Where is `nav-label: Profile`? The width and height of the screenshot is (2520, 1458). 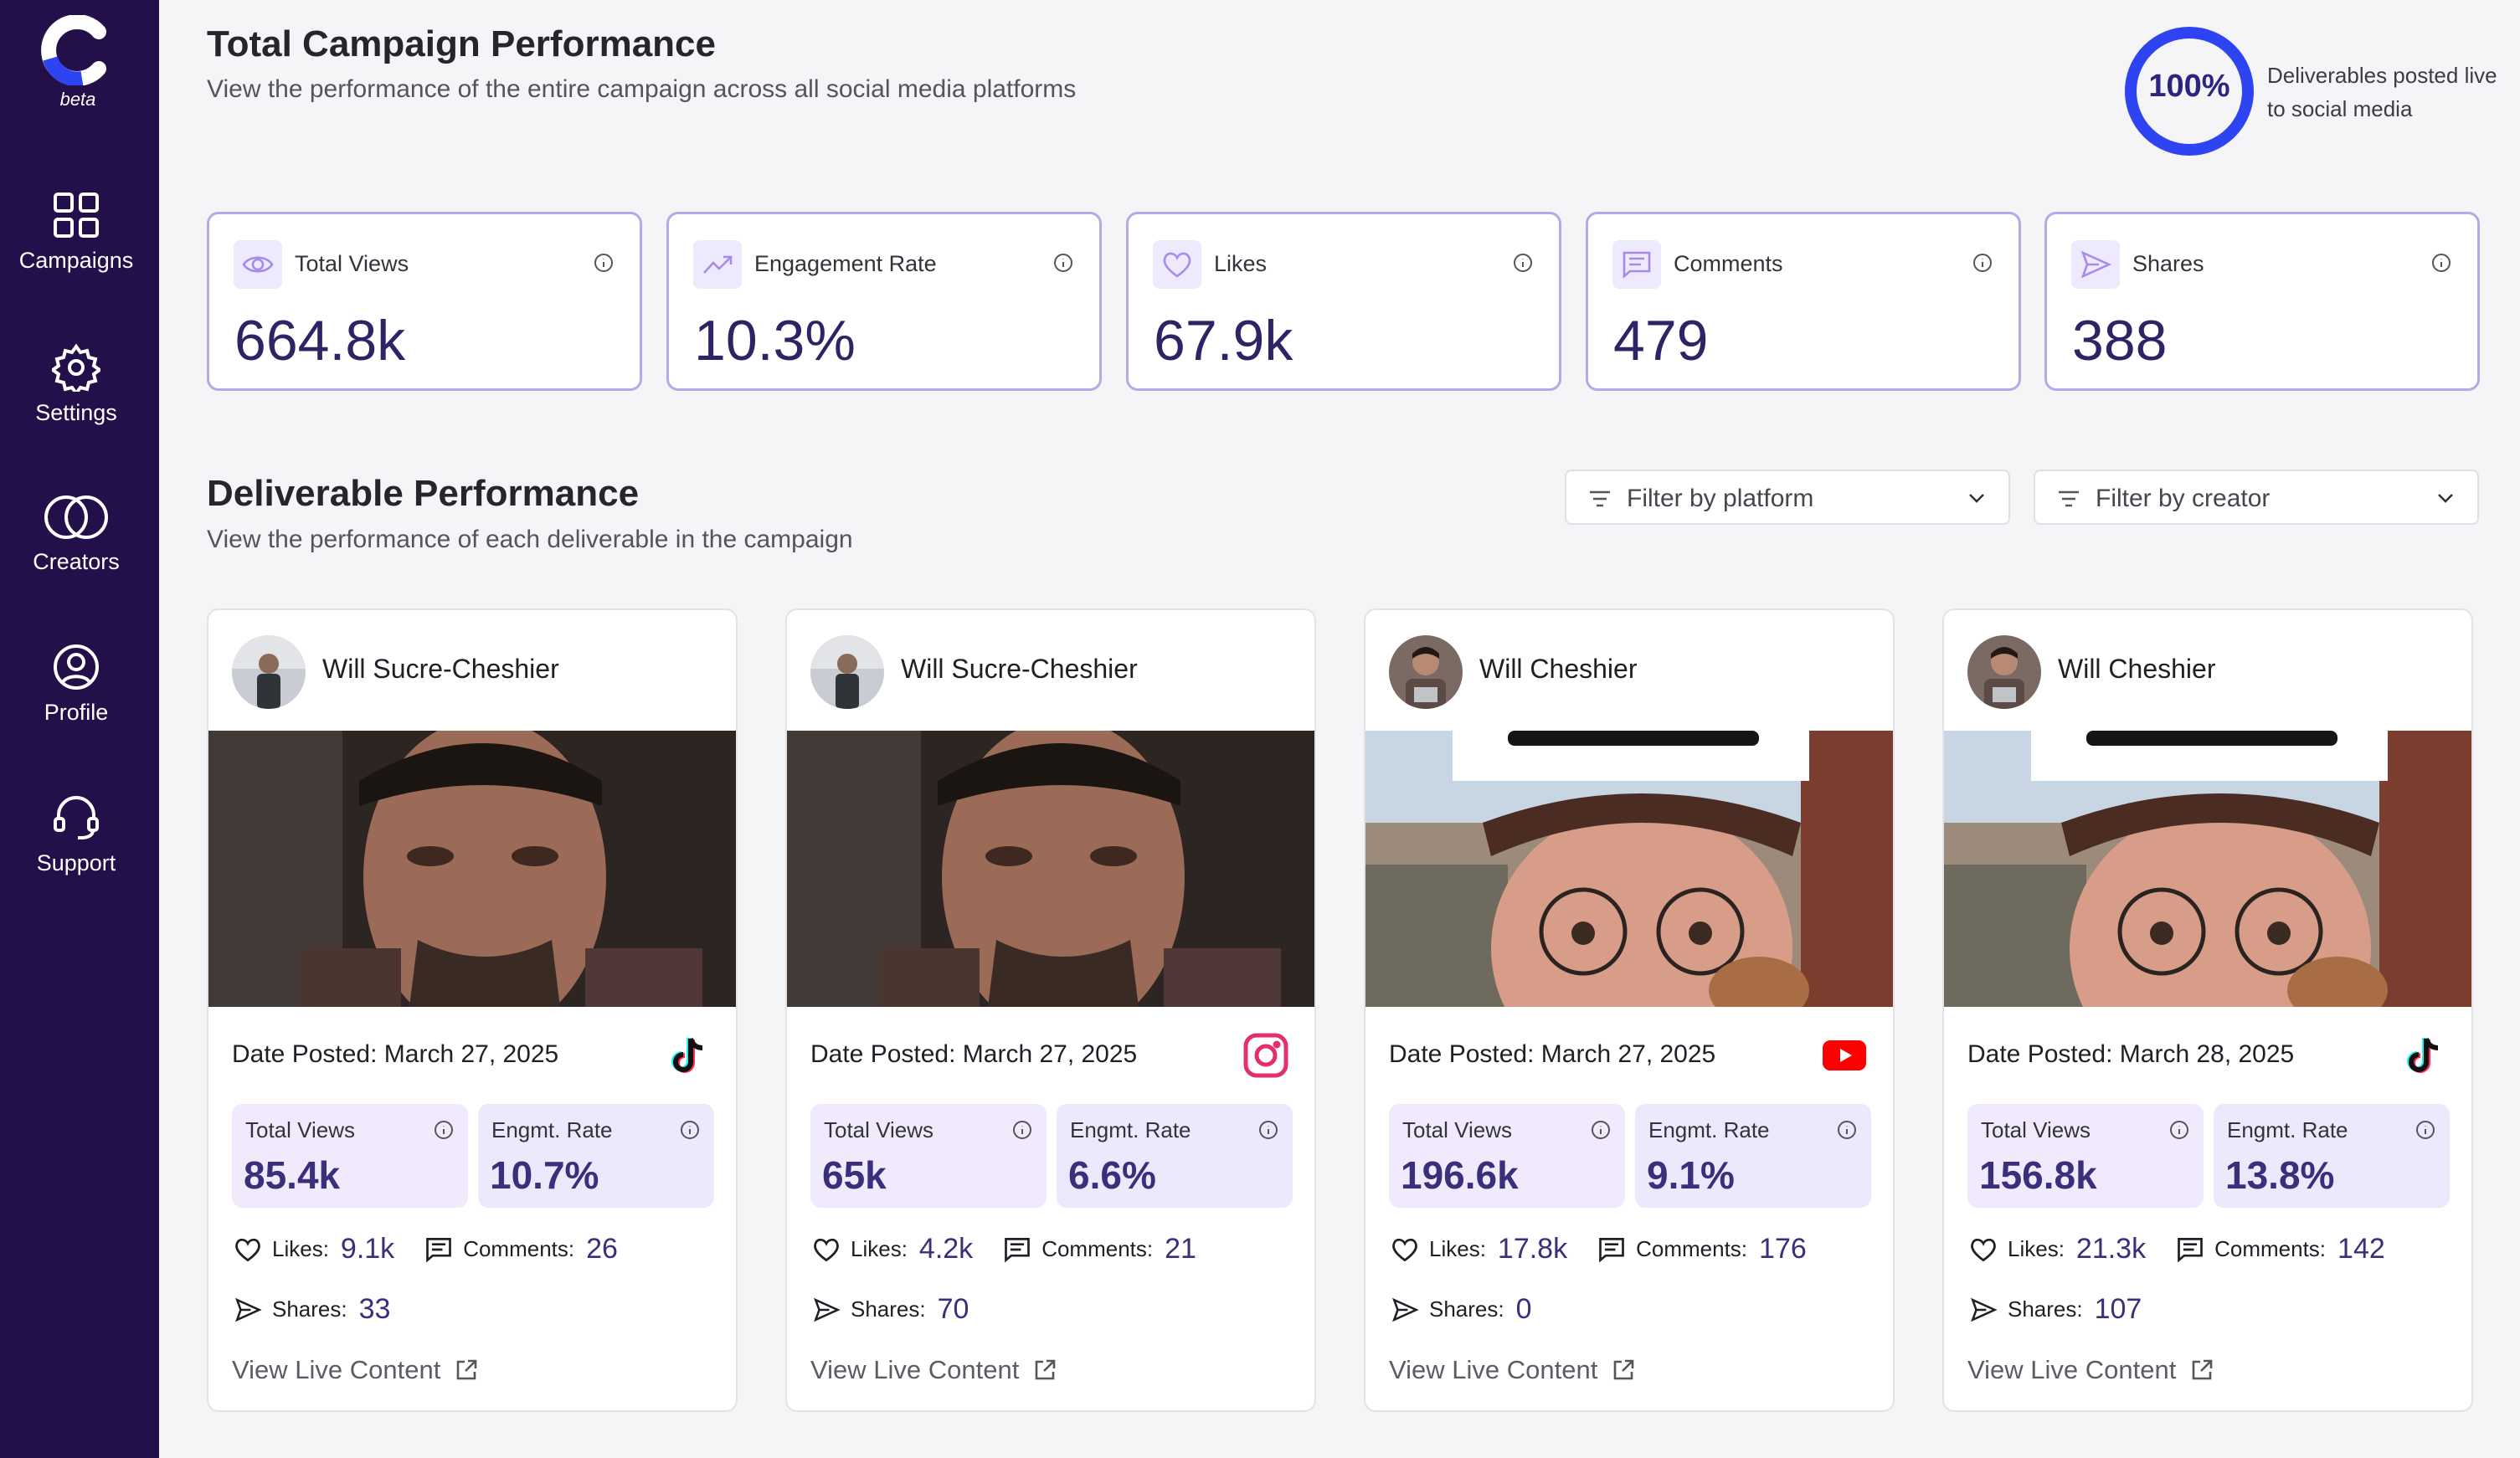
nav-label: Profile is located at coordinates (76, 712).